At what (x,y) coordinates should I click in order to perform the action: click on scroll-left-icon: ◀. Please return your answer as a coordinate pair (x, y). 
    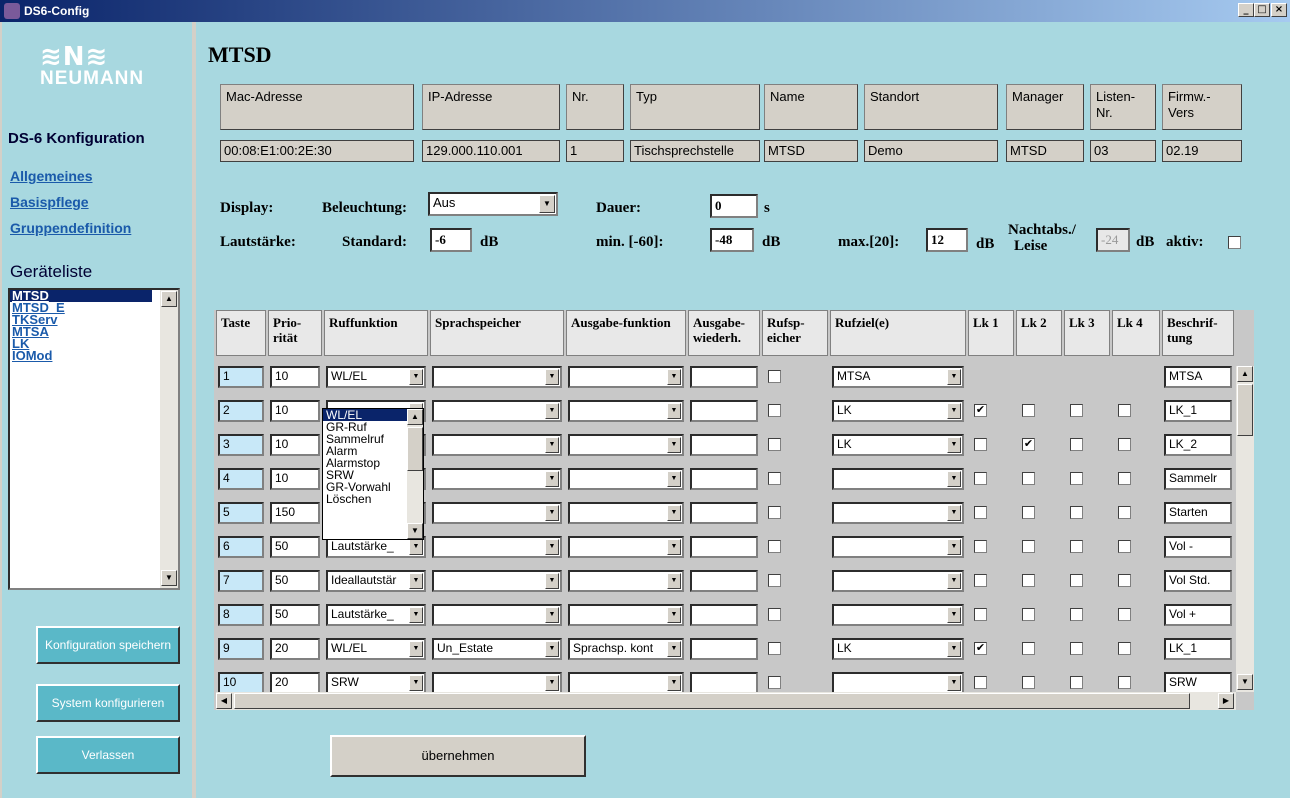
    Looking at the image, I should click on (224, 701).